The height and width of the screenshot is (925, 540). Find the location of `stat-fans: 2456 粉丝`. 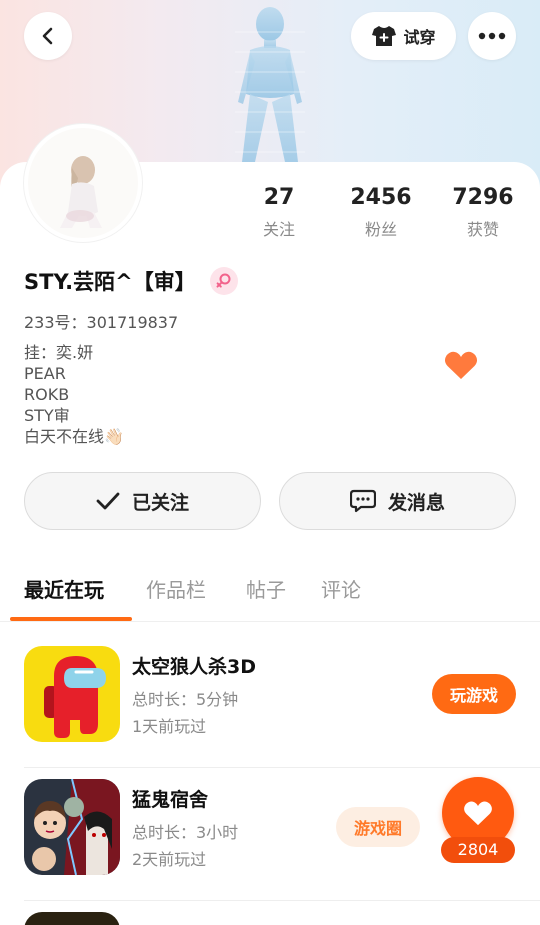

stat-fans: 2456 粉丝 is located at coordinates (381, 212).